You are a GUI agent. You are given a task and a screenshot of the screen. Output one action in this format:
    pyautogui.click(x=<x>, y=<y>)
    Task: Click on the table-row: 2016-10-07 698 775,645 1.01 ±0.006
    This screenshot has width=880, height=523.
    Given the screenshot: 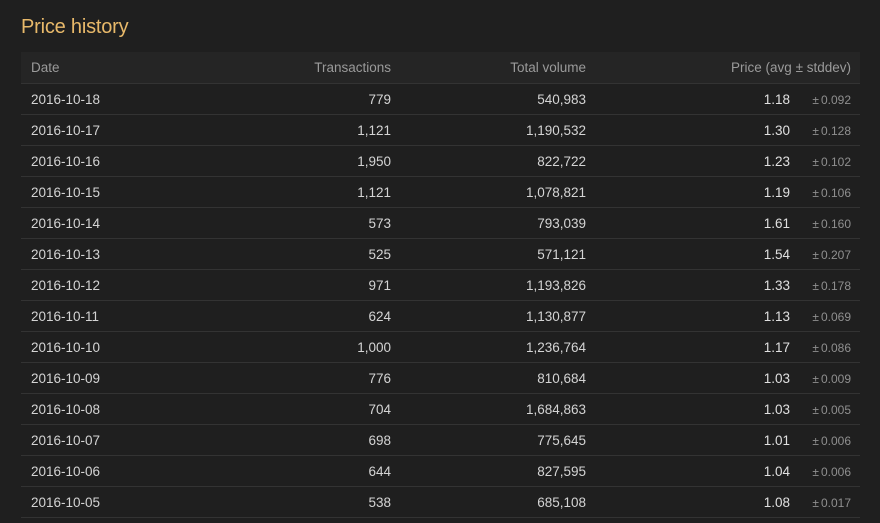 What is the action you would take?
    pyautogui.click(x=440, y=440)
    